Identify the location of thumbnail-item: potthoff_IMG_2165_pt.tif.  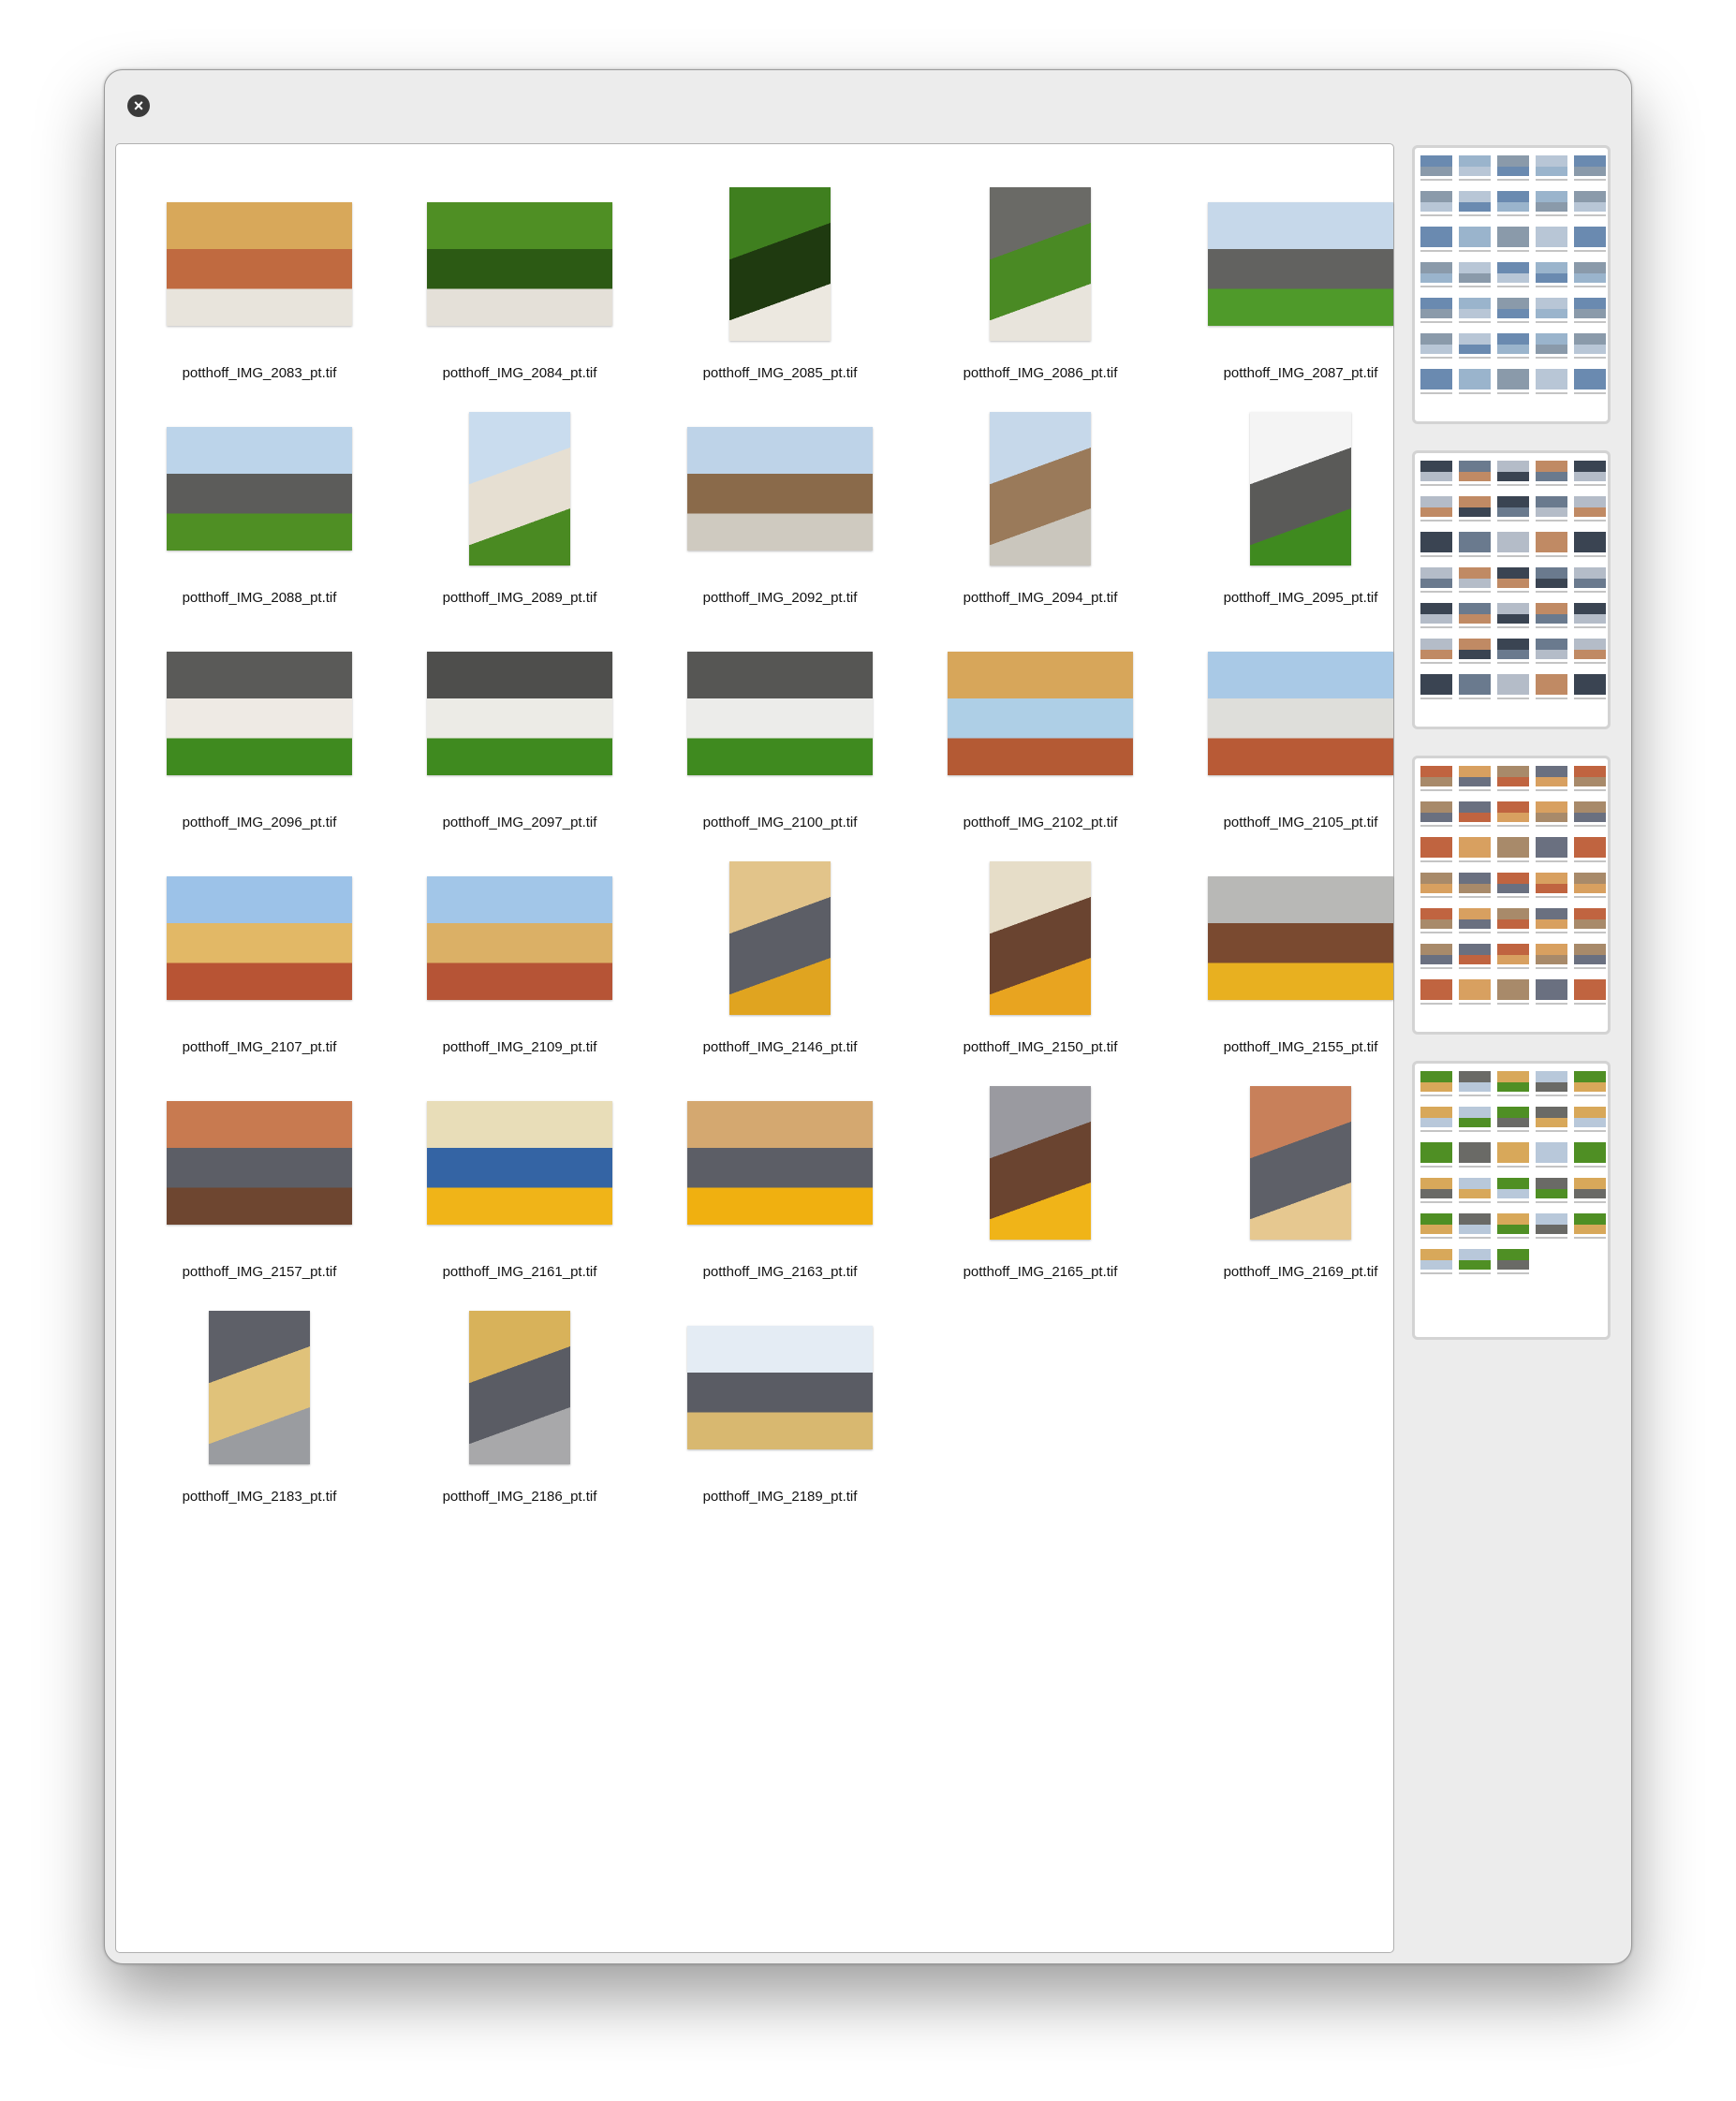
(1040, 1177).